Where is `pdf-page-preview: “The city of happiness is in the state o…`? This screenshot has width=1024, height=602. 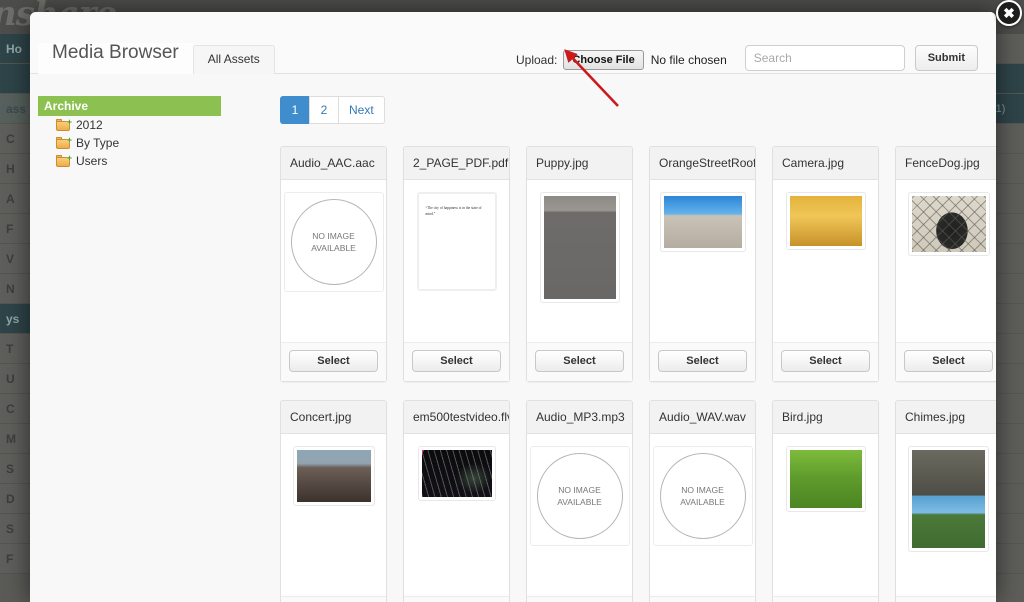
pdf-page-preview: “The city of happiness is in the state o… is located at coordinates (456, 241).